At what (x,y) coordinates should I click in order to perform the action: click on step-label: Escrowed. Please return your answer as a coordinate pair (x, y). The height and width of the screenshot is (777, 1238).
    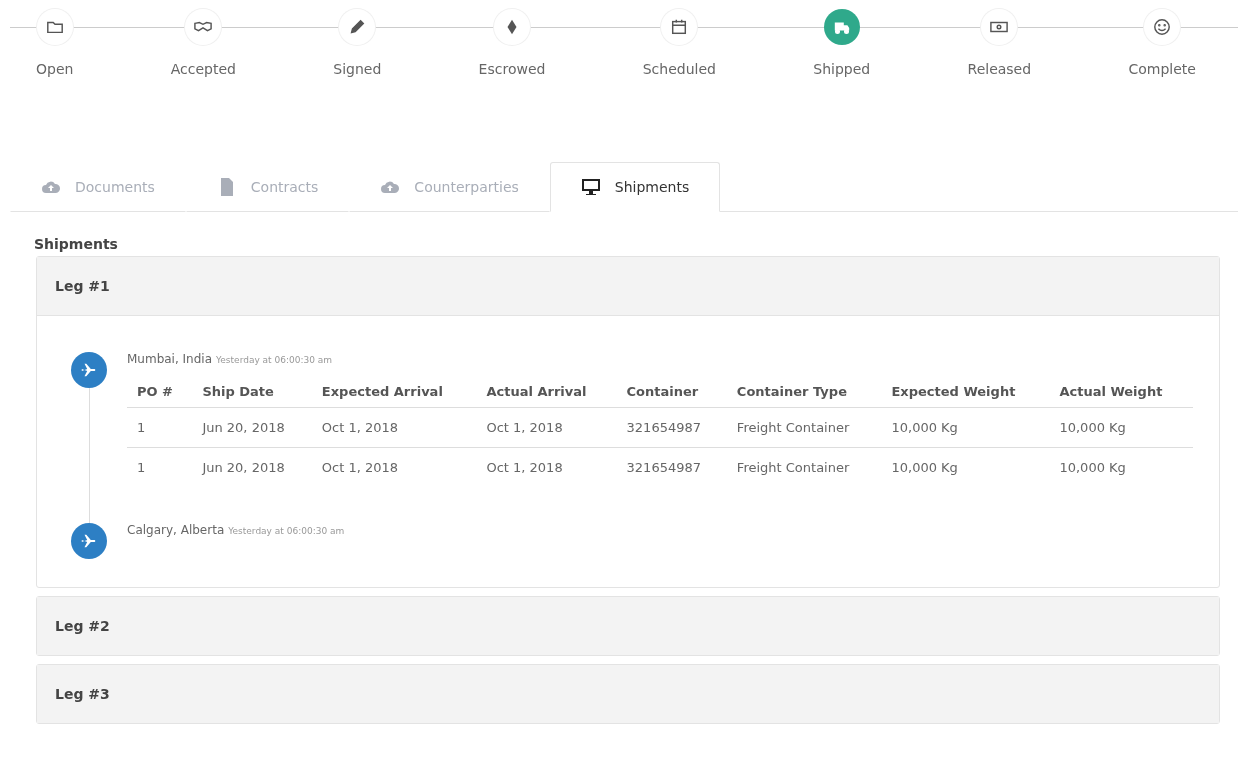
    Looking at the image, I should click on (512, 69).